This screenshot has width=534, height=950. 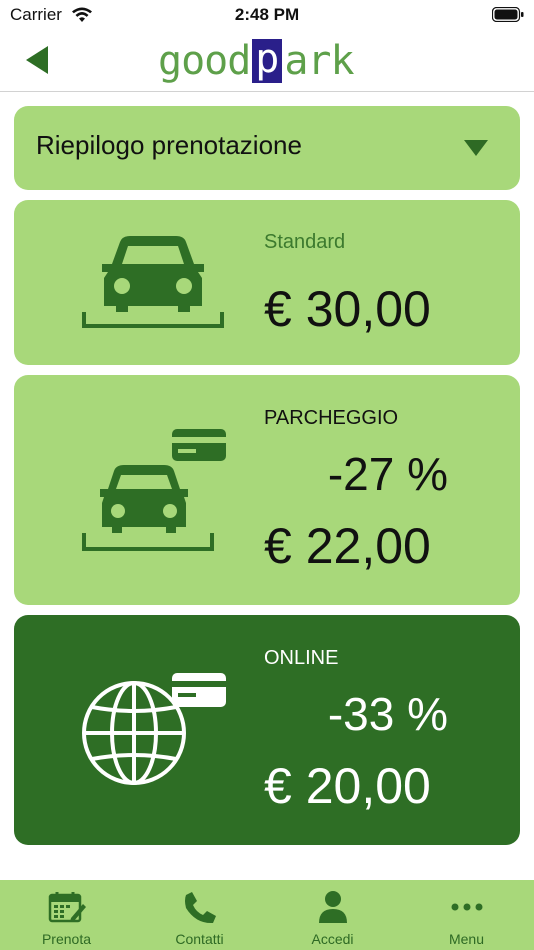 I want to click on tab-bar: Prenota Contatti Accedi Menu, so click(x=267, y=915).